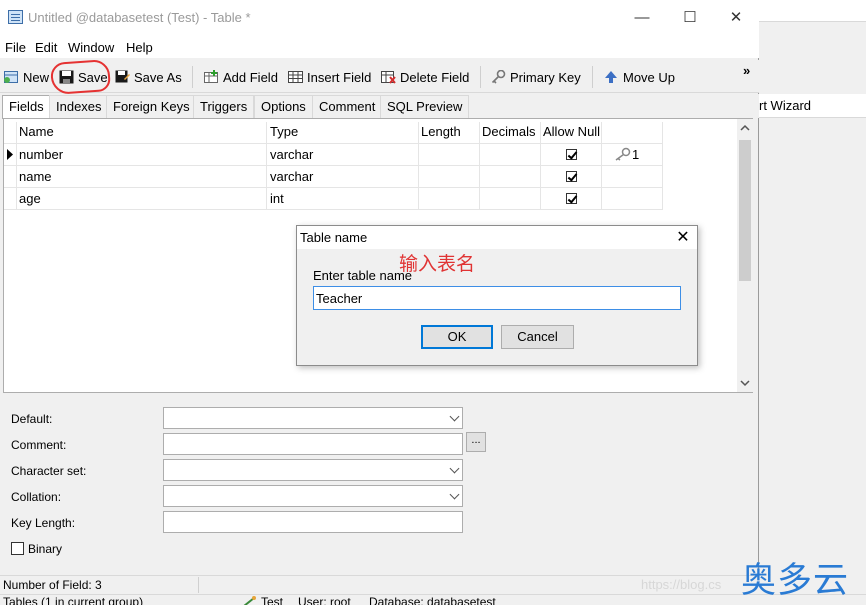  Describe the element at coordinates (545, 77) in the screenshot. I see `primary-key-label: Primary Key` at that location.